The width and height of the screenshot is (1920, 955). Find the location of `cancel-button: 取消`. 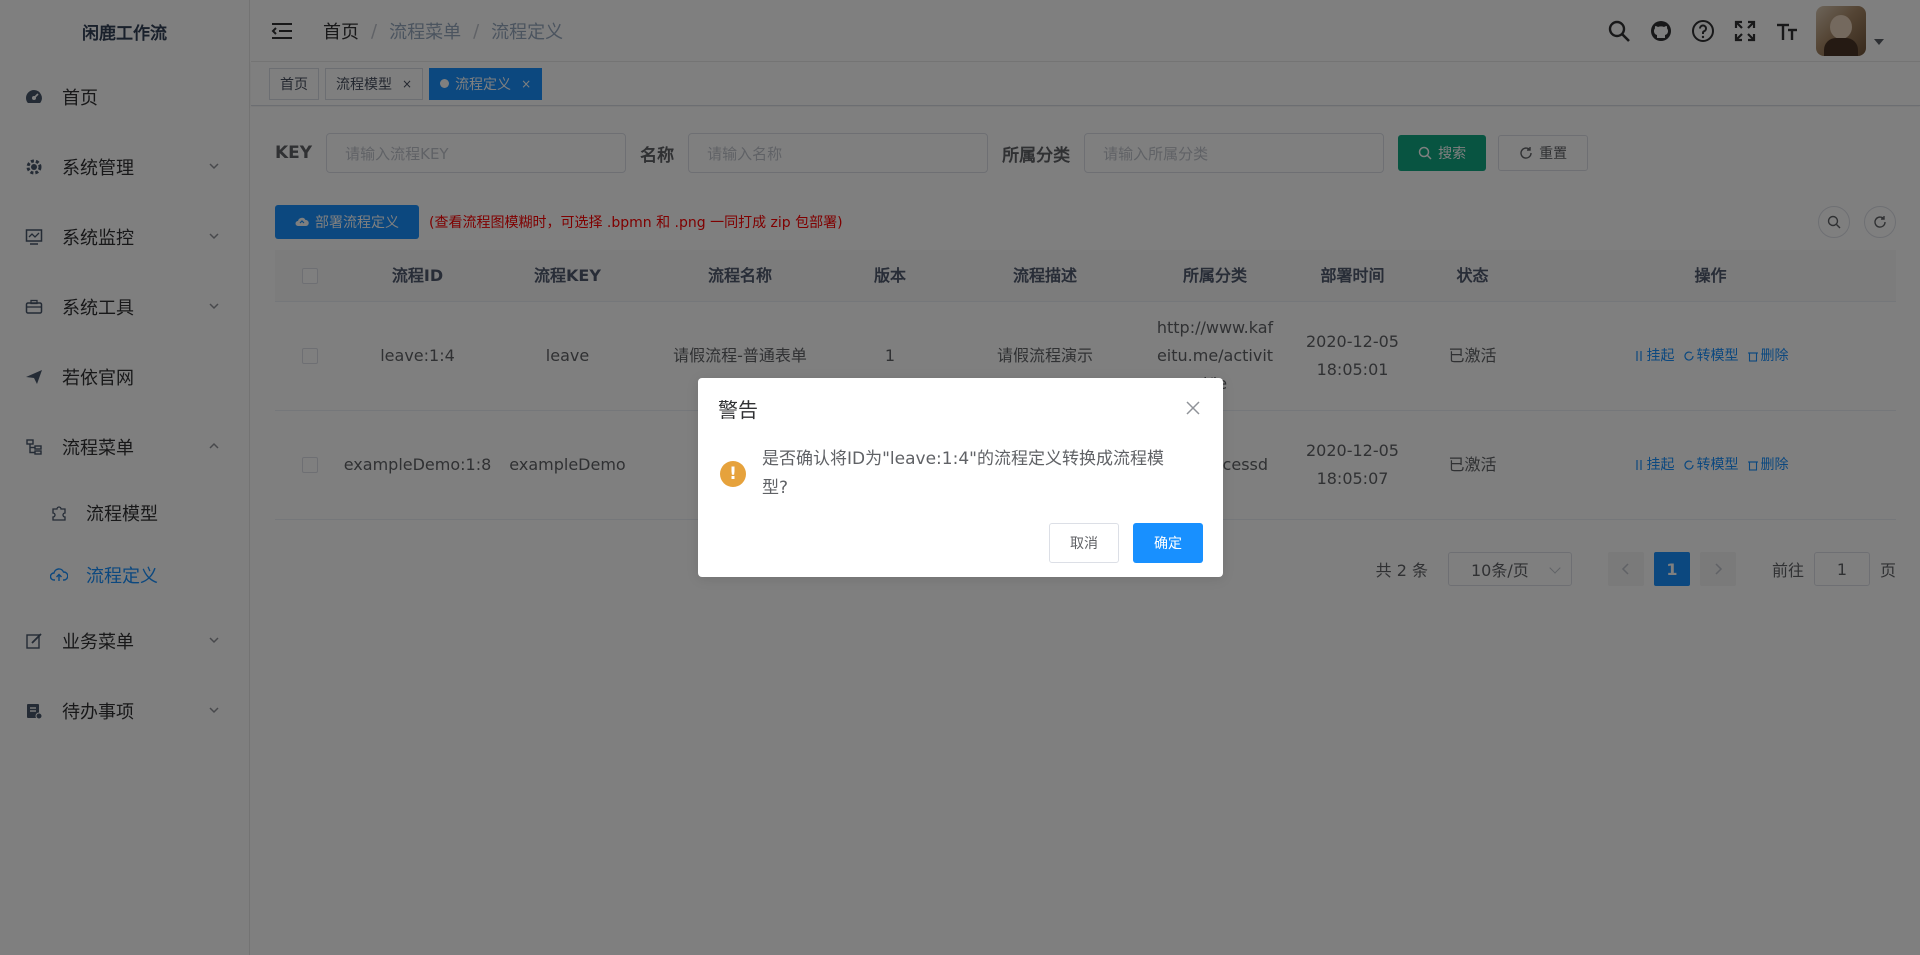

cancel-button: 取消 is located at coordinates (1084, 543).